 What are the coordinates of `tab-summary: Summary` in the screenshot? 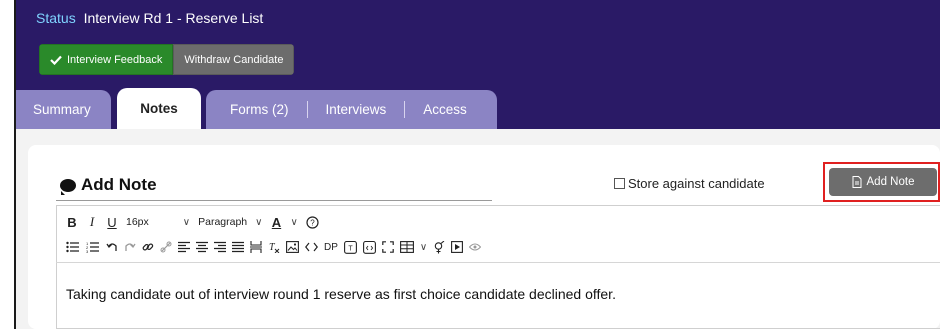 It's located at (63, 109).